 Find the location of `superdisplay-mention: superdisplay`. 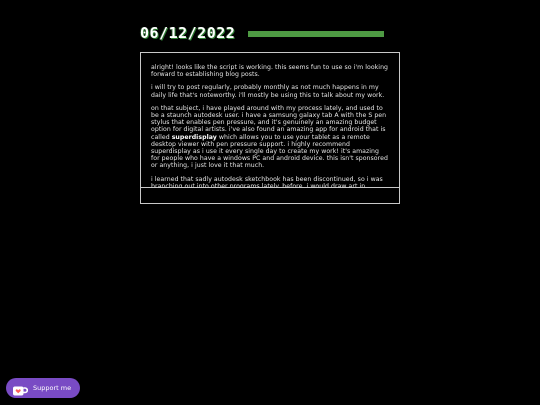

superdisplay-mention: superdisplay is located at coordinates (194, 137).